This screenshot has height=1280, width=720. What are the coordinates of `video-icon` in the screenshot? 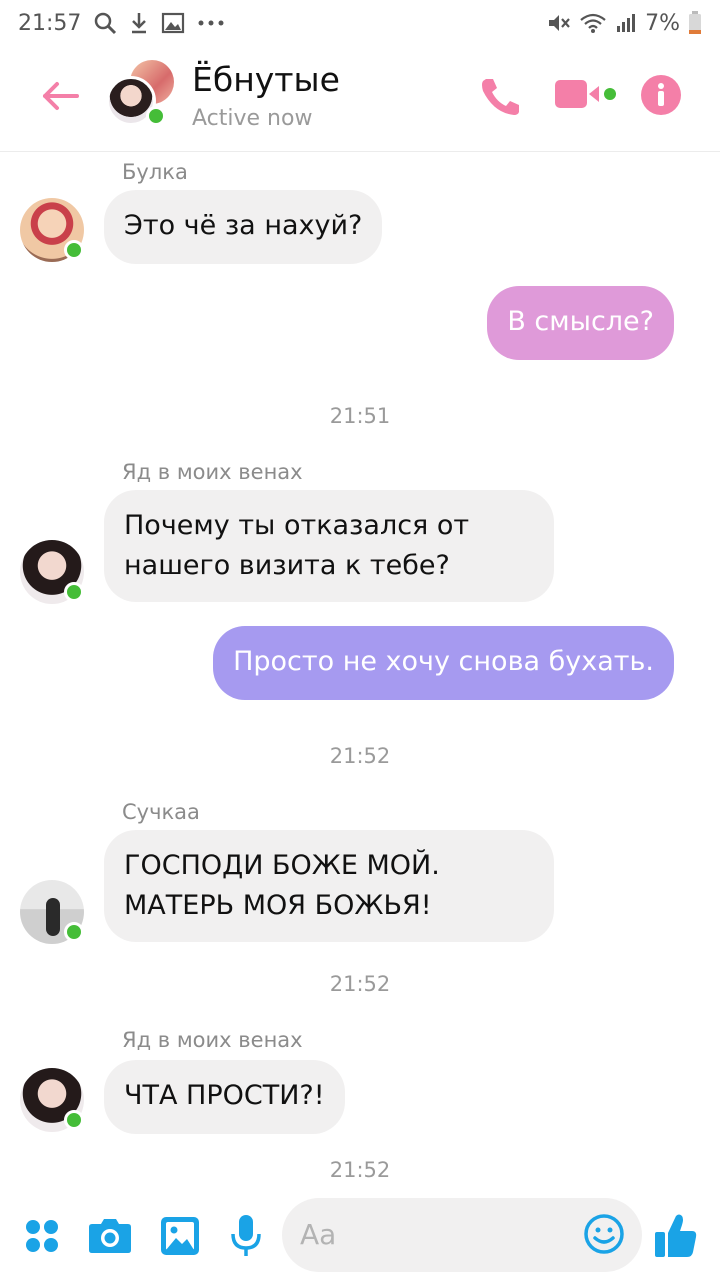 It's located at (586, 94).